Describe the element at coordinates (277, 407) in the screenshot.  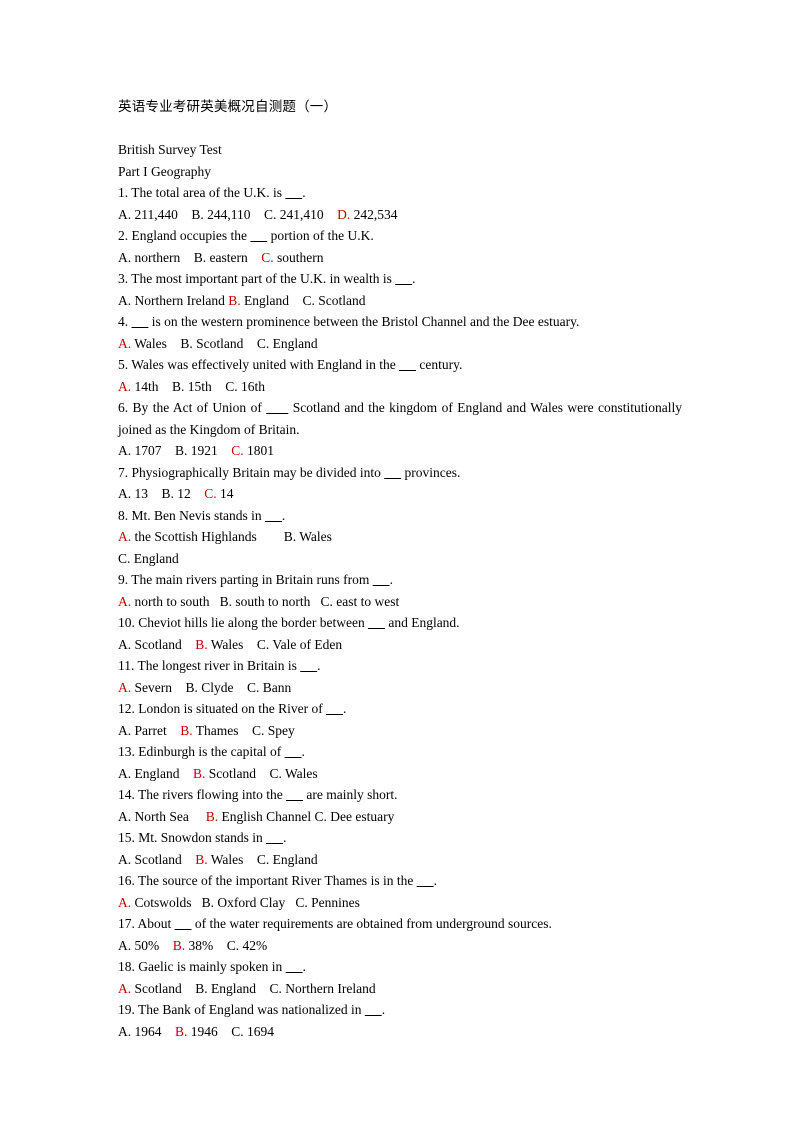
I see `question-6-blank` at that location.